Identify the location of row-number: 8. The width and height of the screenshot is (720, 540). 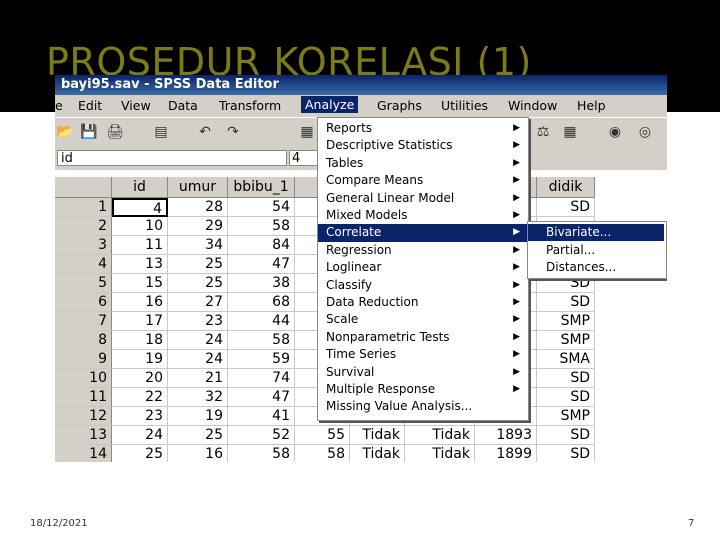
(83, 340).